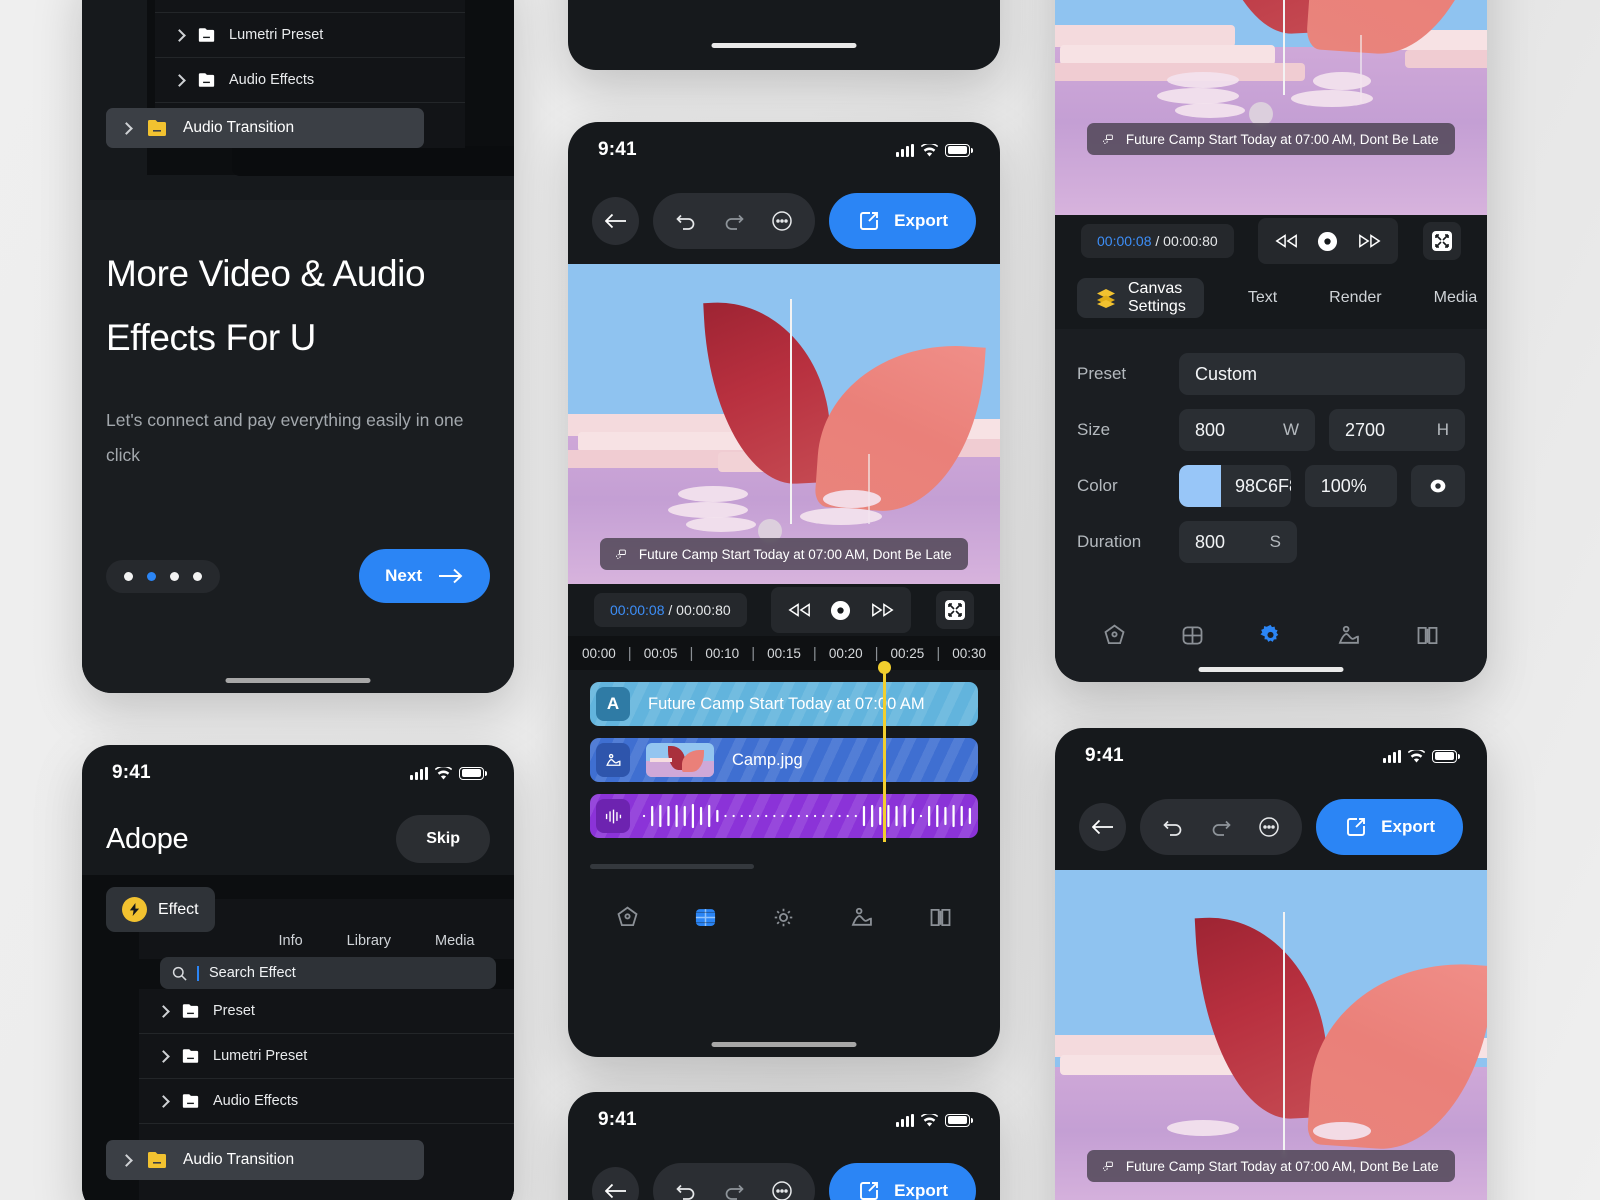 This screenshot has width=1600, height=1200. What do you see at coordinates (1438, 486) in the screenshot?
I see `visibility-toggle-button` at bounding box center [1438, 486].